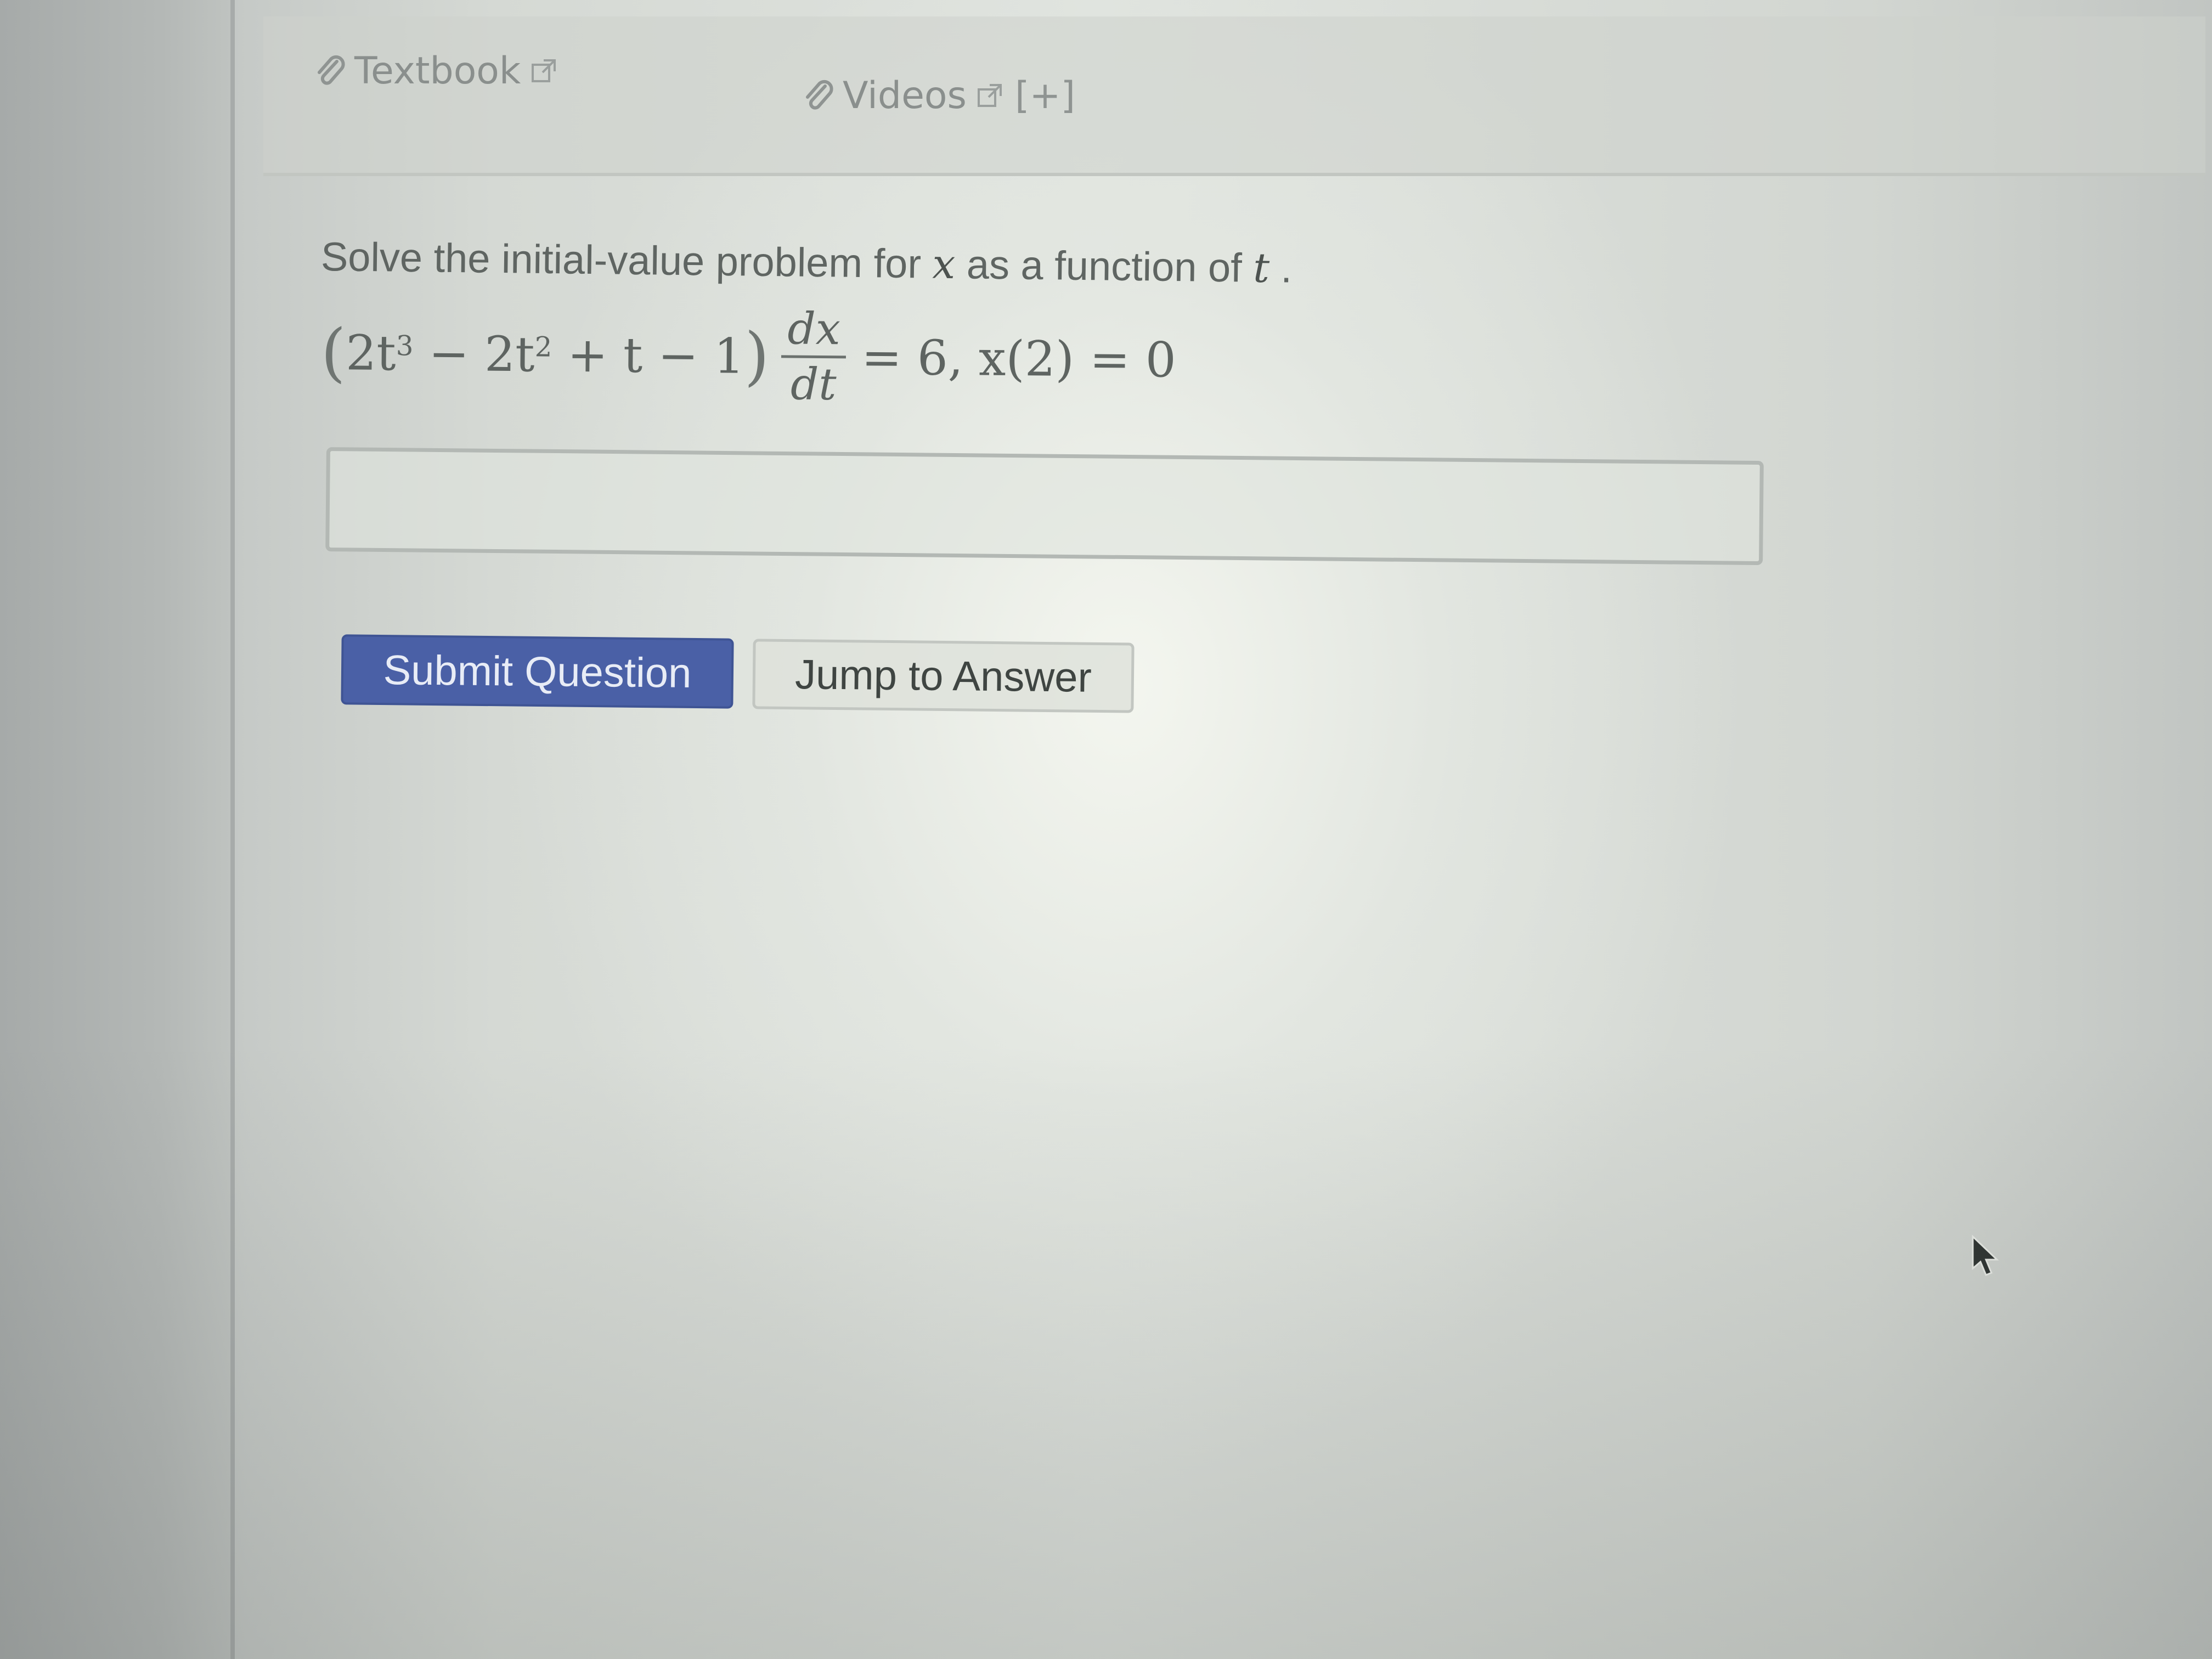 This screenshot has height=1659, width=2212. What do you see at coordinates (621, 260) in the screenshot?
I see `prompt-text-start: Solve the initial-value problem for` at bounding box center [621, 260].